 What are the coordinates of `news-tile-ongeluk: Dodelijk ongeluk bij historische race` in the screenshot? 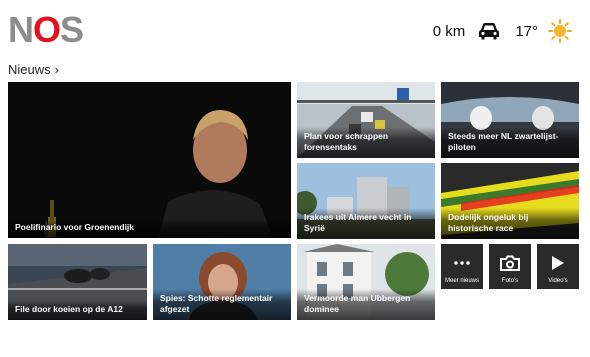 It's located at (510, 201).